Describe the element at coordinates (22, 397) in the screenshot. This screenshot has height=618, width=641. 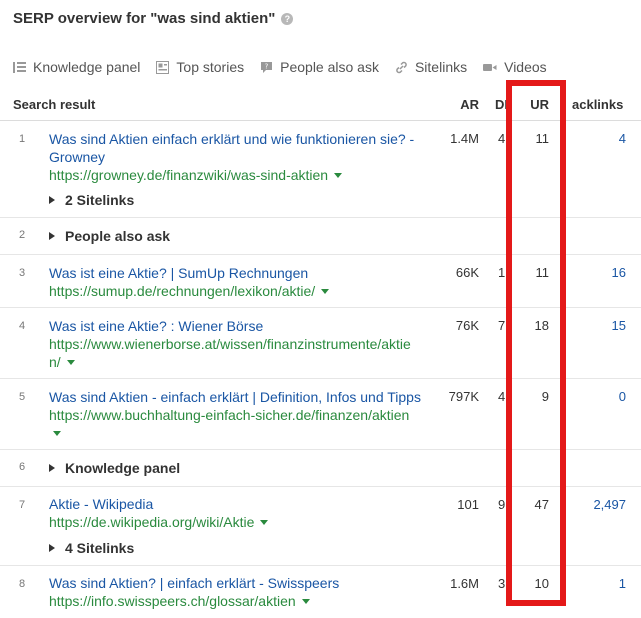
I see `row-number: 5` at that location.